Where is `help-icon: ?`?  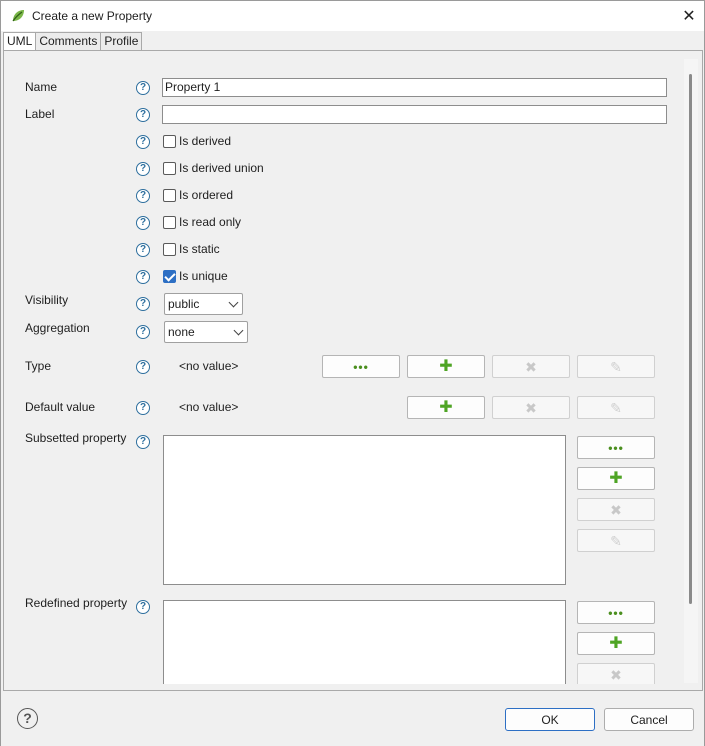
help-icon: ? is located at coordinates (27, 718).